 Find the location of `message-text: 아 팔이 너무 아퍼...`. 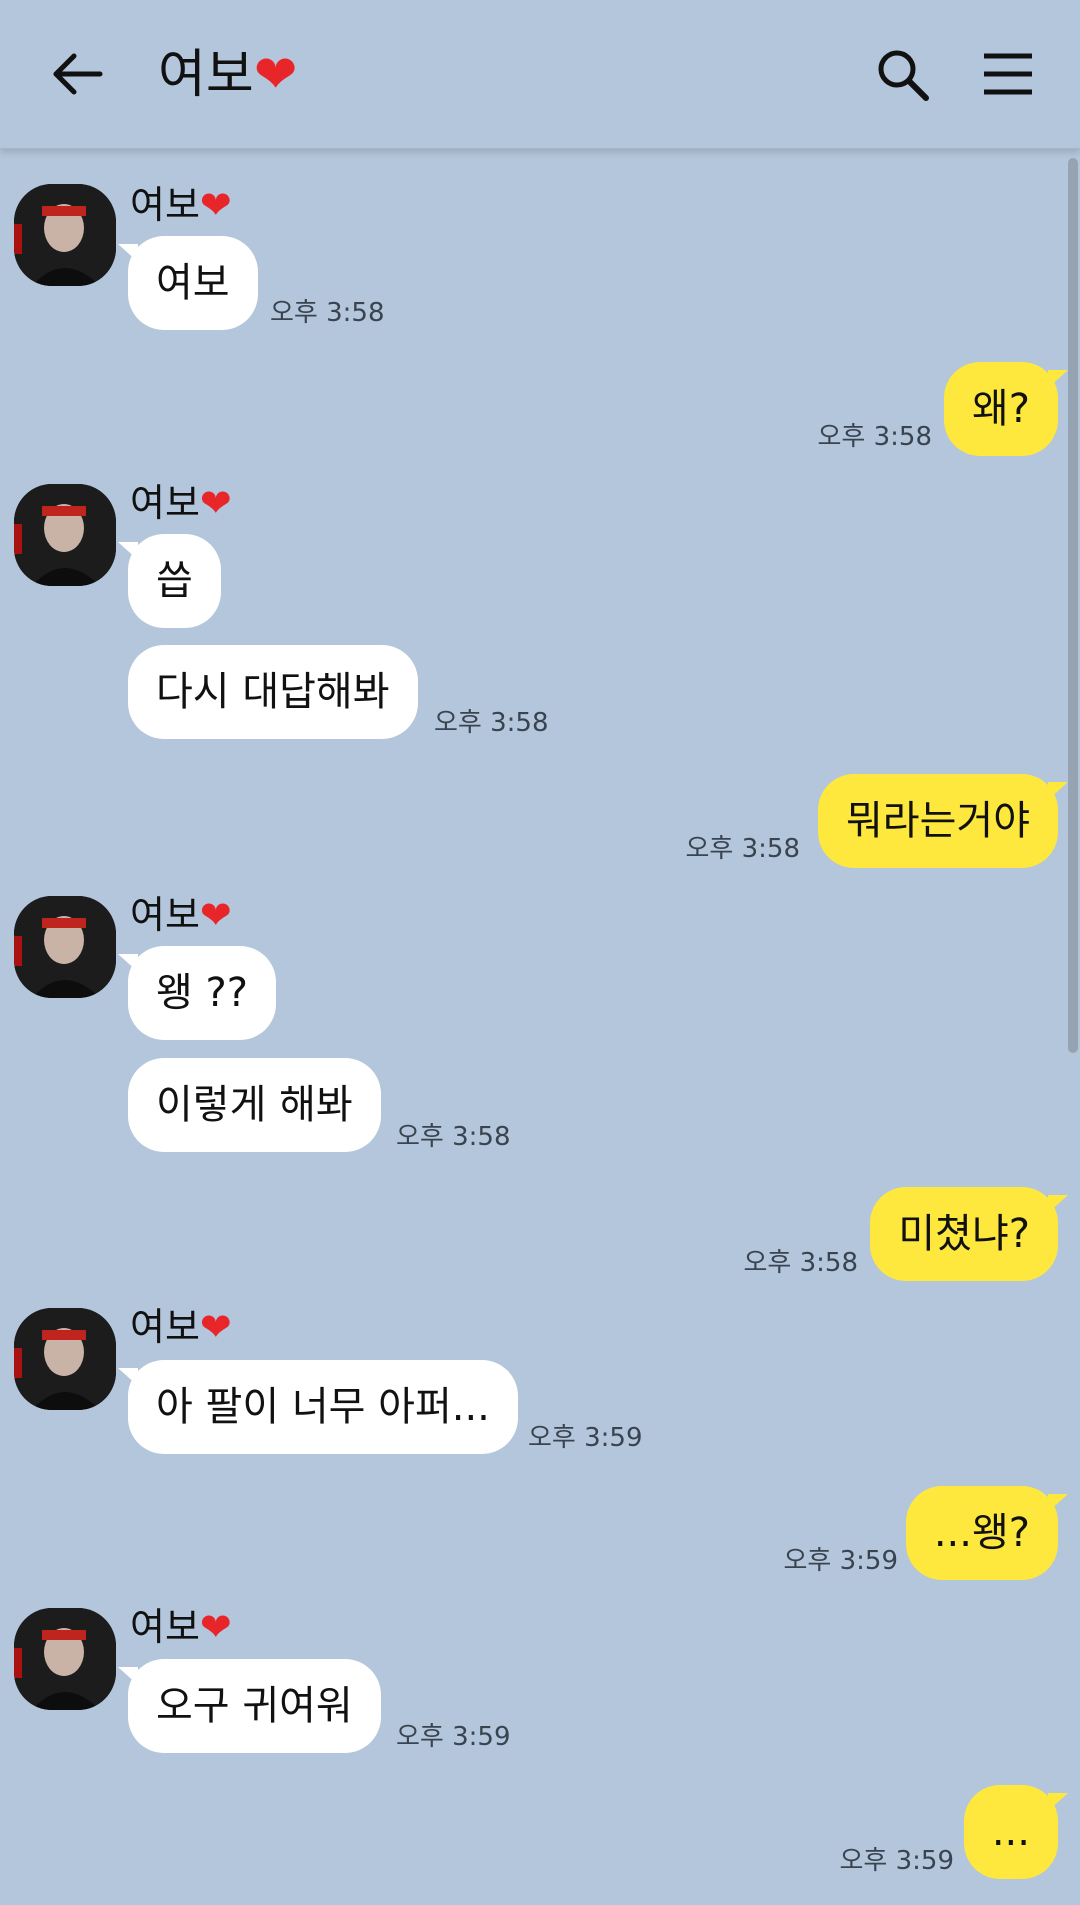

message-text: 아 팔이 너무 아퍼... is located at coordinates (323, 1407).